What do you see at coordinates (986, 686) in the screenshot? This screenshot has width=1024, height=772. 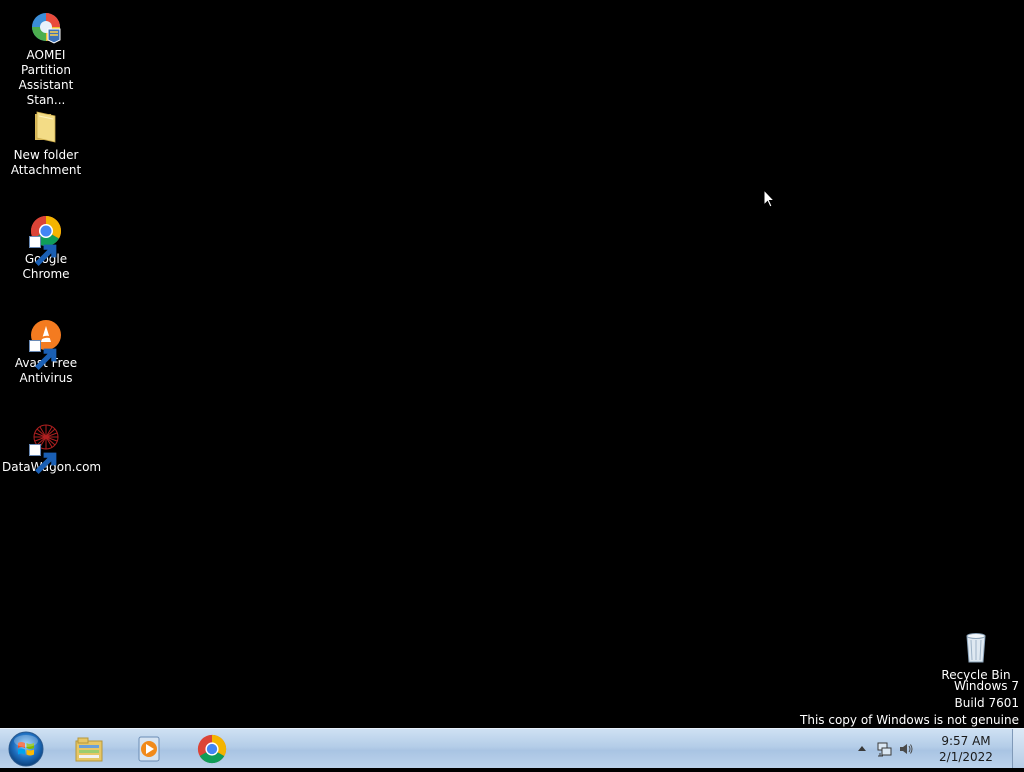 I see `watermark-os-name: Windows 7` at bounding box center [986, 686].